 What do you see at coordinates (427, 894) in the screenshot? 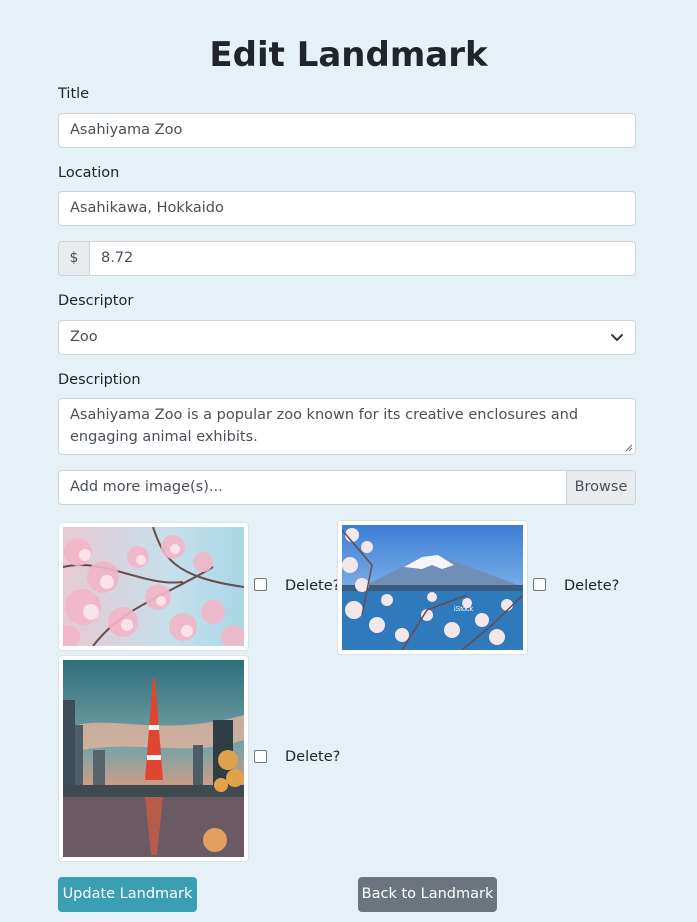
I see `back-to-landmark-button: Back to Landmark` at bounding box center [427, 894].